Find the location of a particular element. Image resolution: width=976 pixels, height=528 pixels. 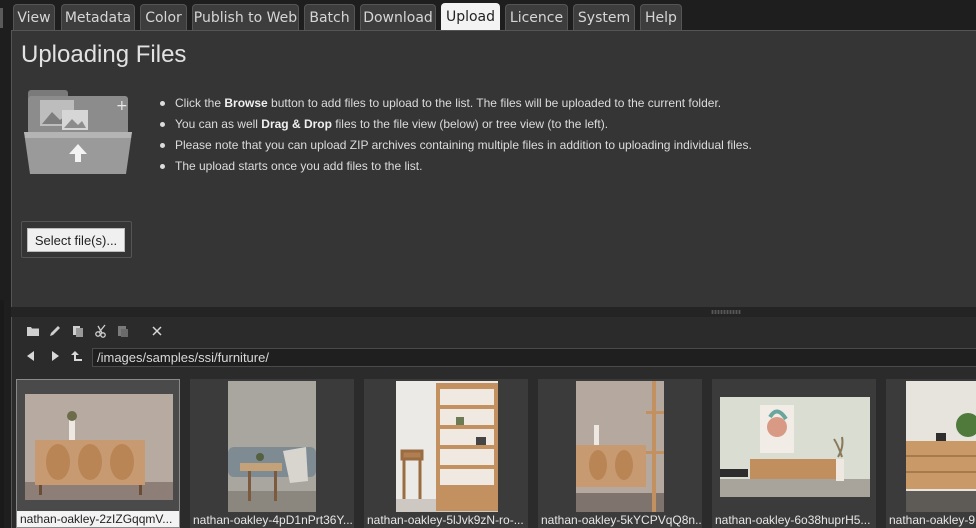

tab-metadata: Metadata is located at coordinates (98, 17).